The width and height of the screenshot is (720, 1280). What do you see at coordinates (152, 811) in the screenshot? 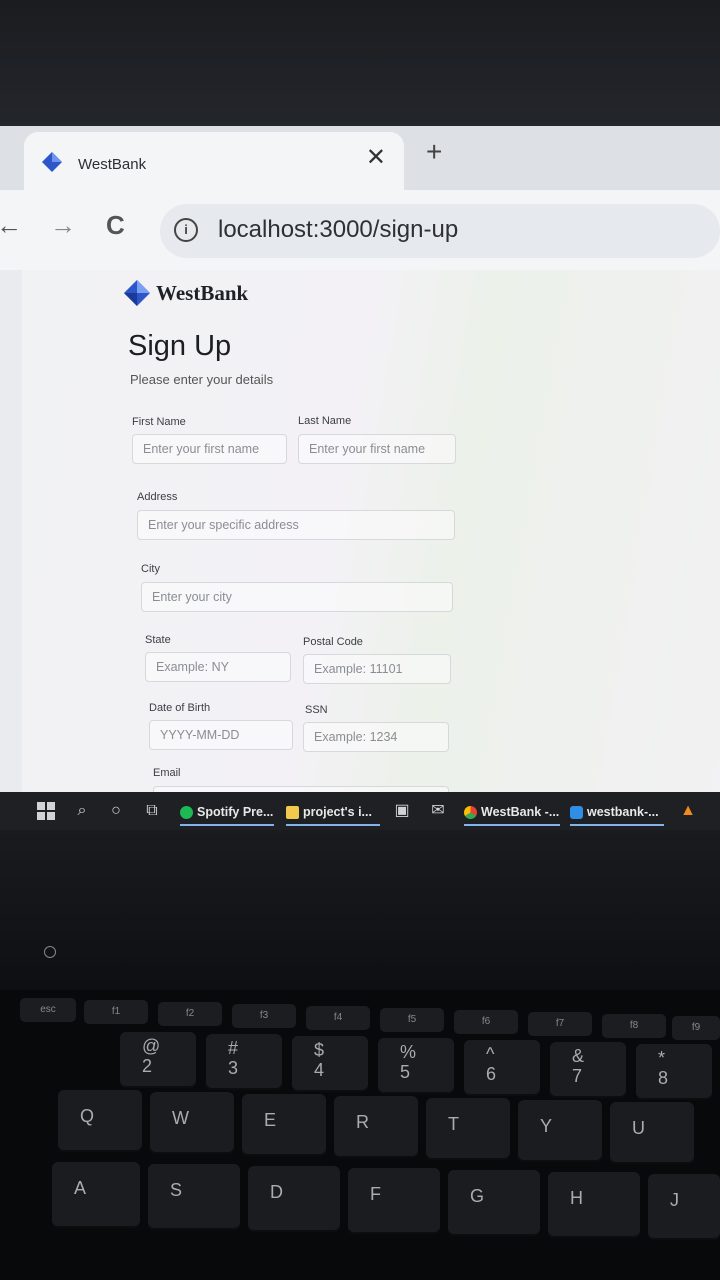
I see `task-view-icon: ⧉` at bounding box center [152, 811].